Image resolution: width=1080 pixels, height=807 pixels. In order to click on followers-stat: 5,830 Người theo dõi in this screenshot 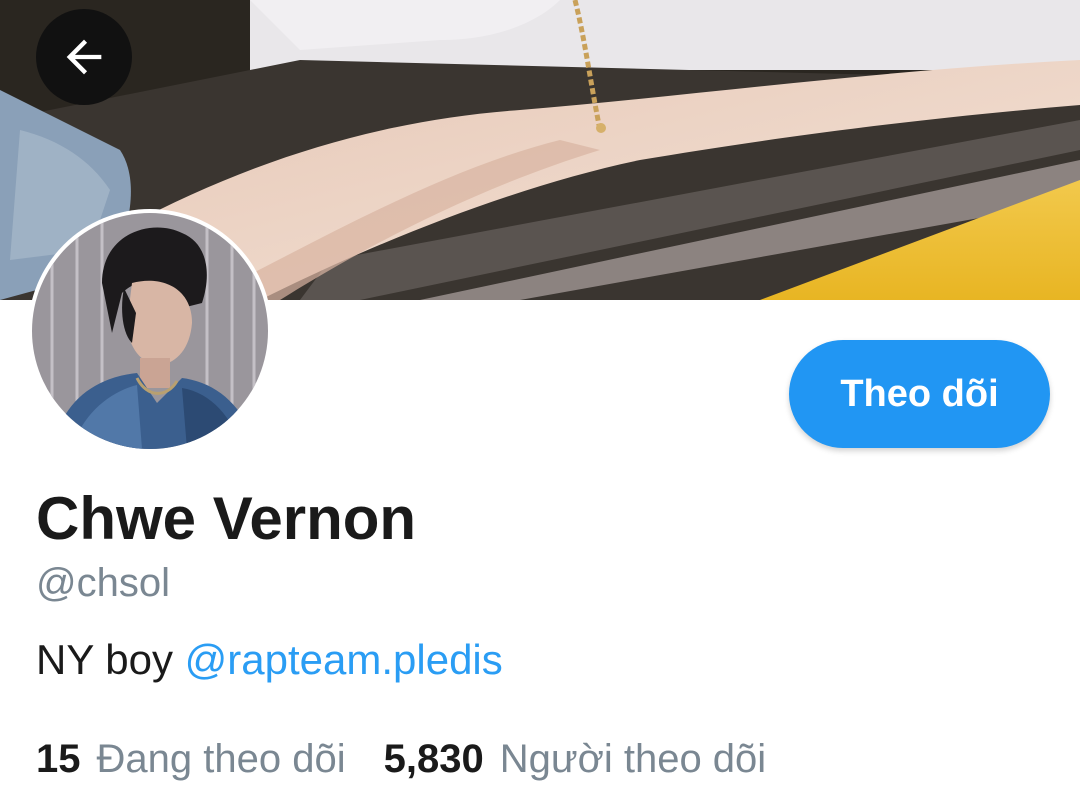, I will do `click(575, 759)`.